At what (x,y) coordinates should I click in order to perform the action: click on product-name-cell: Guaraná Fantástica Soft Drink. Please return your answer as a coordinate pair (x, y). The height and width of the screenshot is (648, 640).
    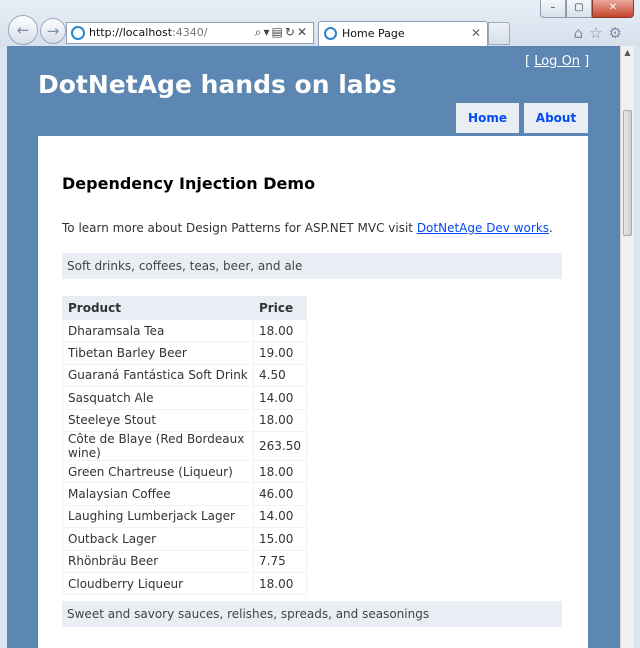
    Looking at the image, I should click on (158, 375).